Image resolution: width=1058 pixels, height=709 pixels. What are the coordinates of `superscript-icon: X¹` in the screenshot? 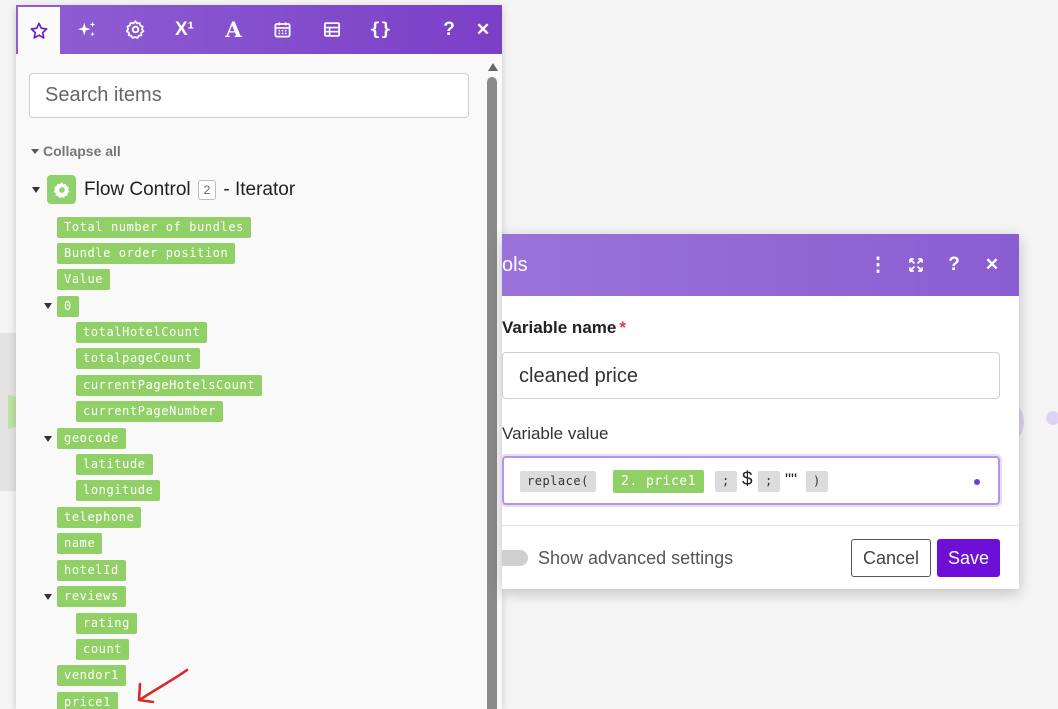 It's located at (184, 29).